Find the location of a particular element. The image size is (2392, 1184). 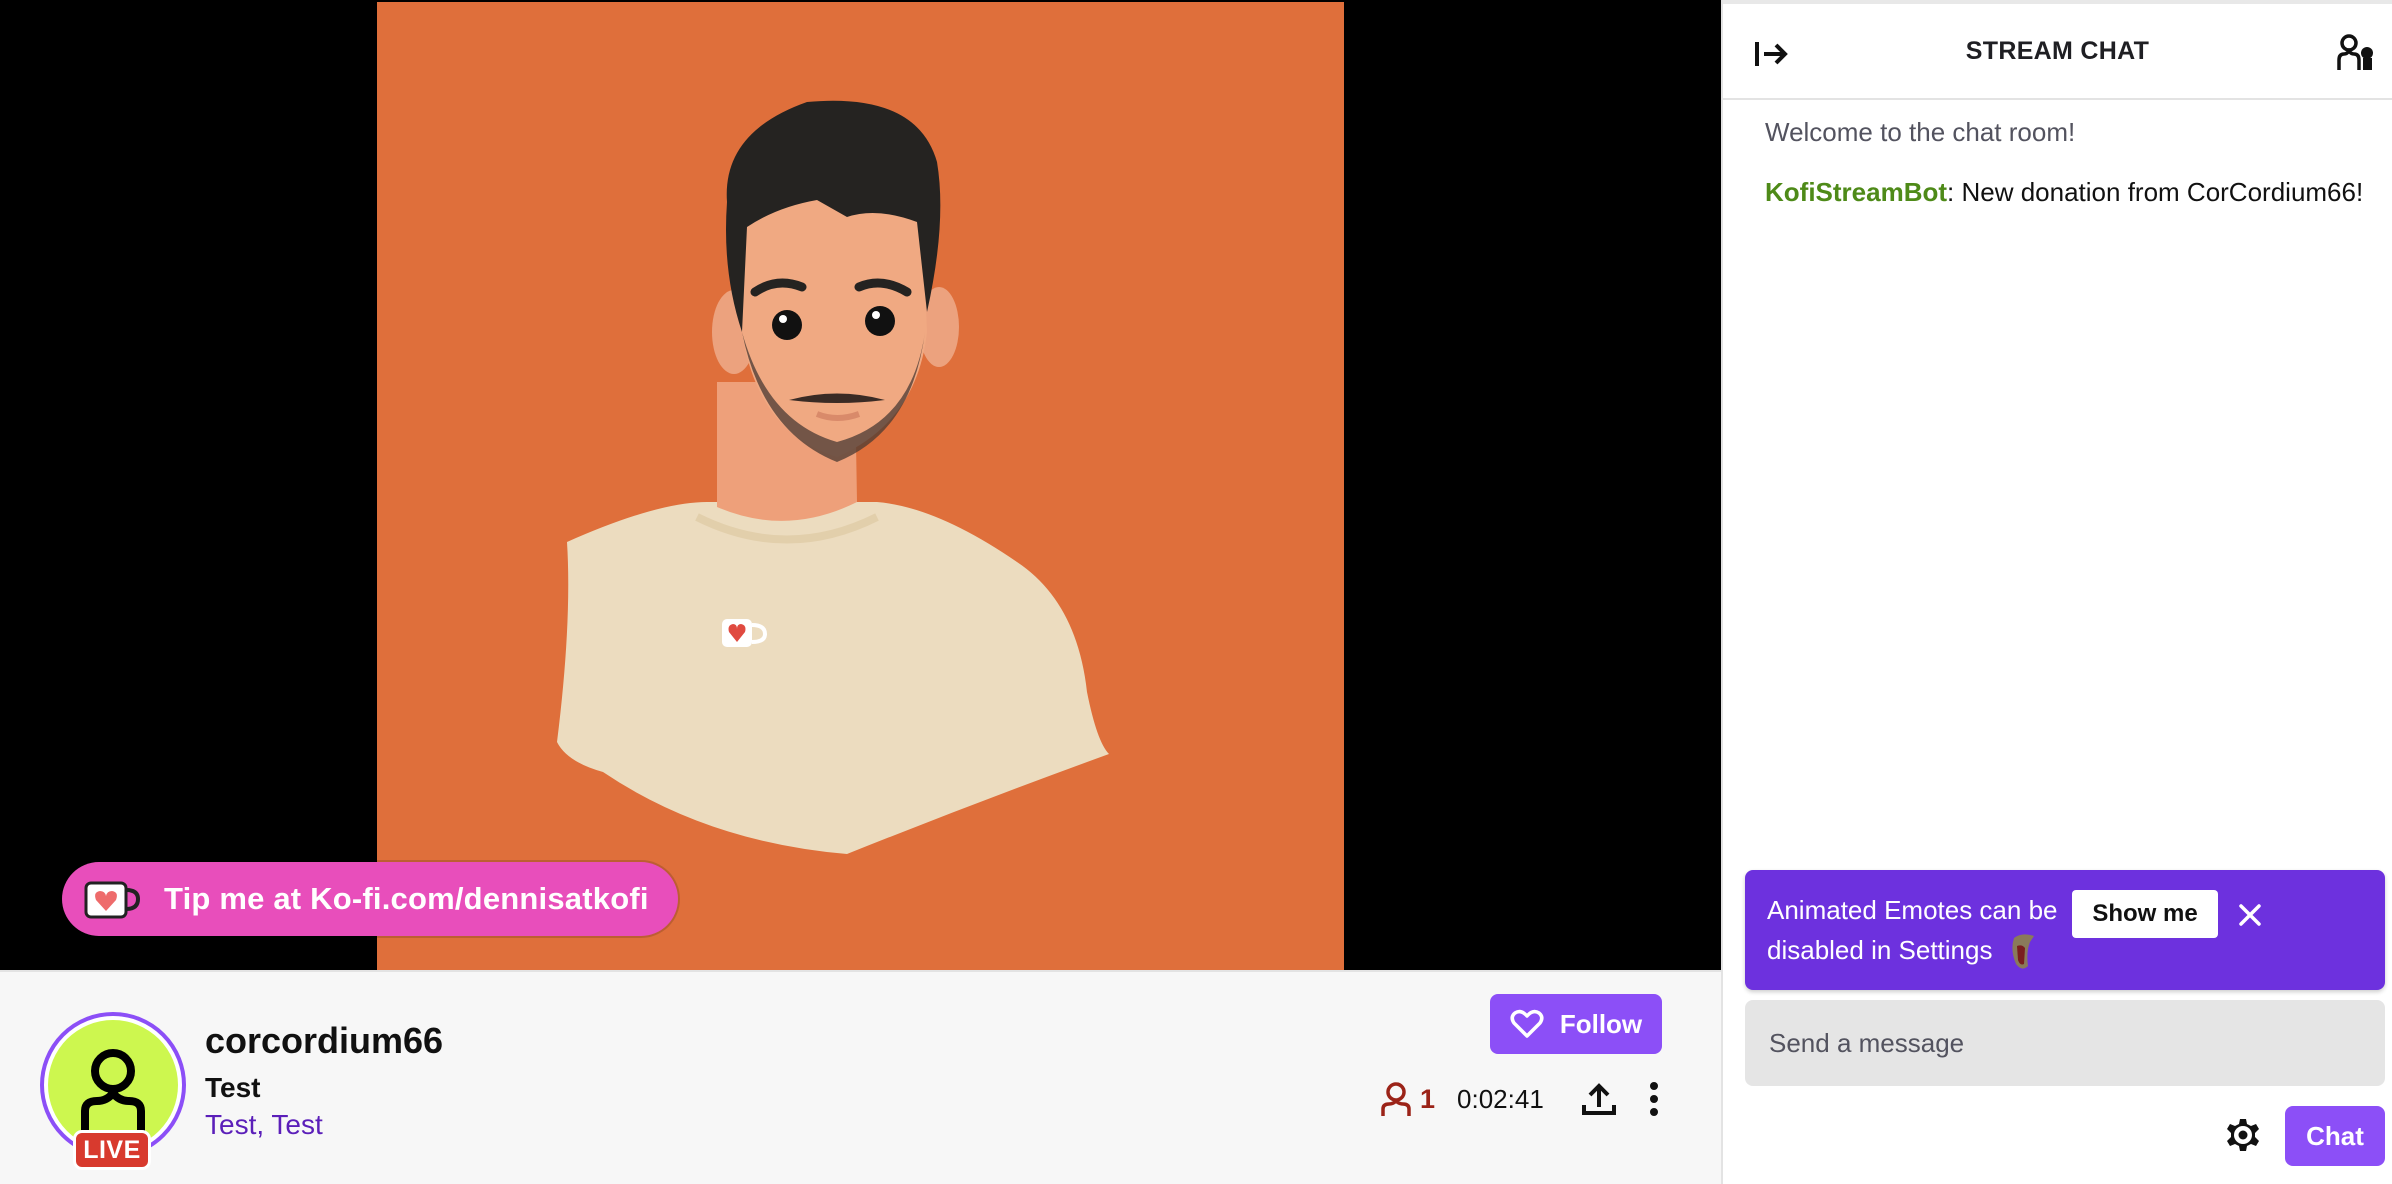

close-x-icon is located at coordinates (2250, 915).